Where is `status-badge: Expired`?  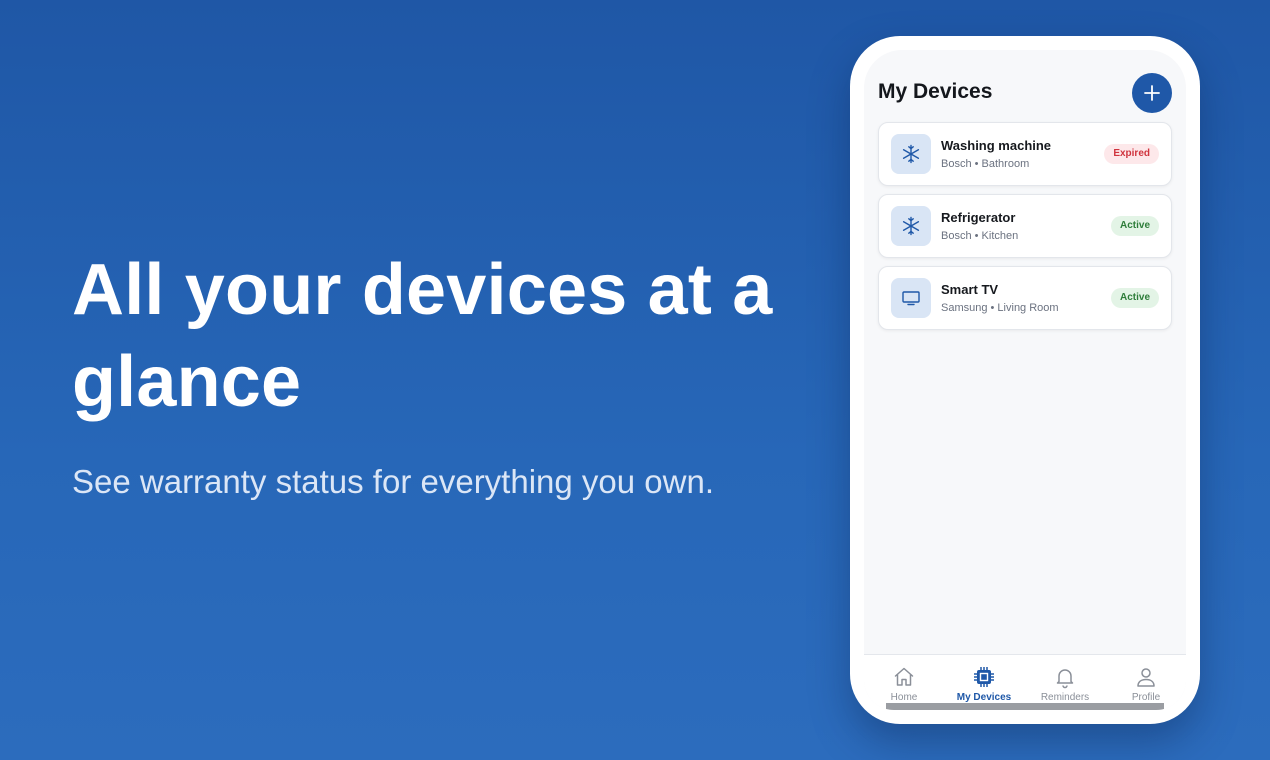
status-badge: Expired is located at coordinates (1131, 154).